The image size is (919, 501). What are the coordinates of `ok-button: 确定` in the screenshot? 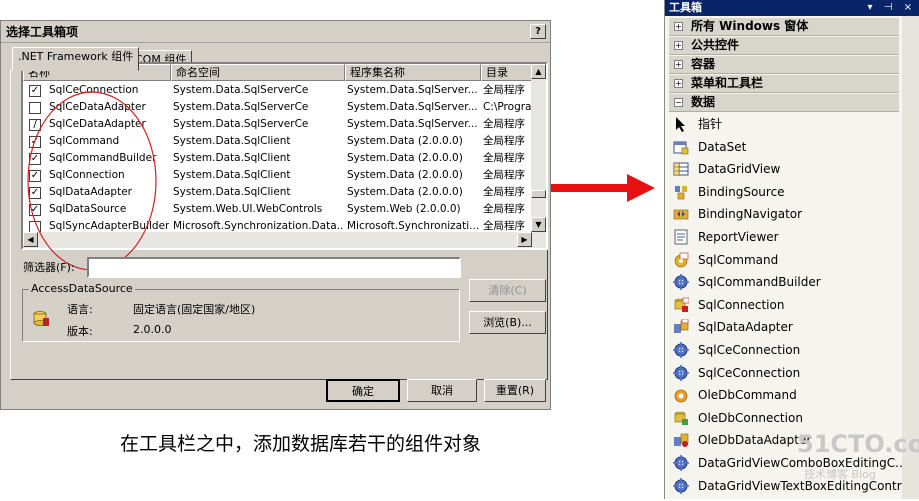 It's located at (363, 390).